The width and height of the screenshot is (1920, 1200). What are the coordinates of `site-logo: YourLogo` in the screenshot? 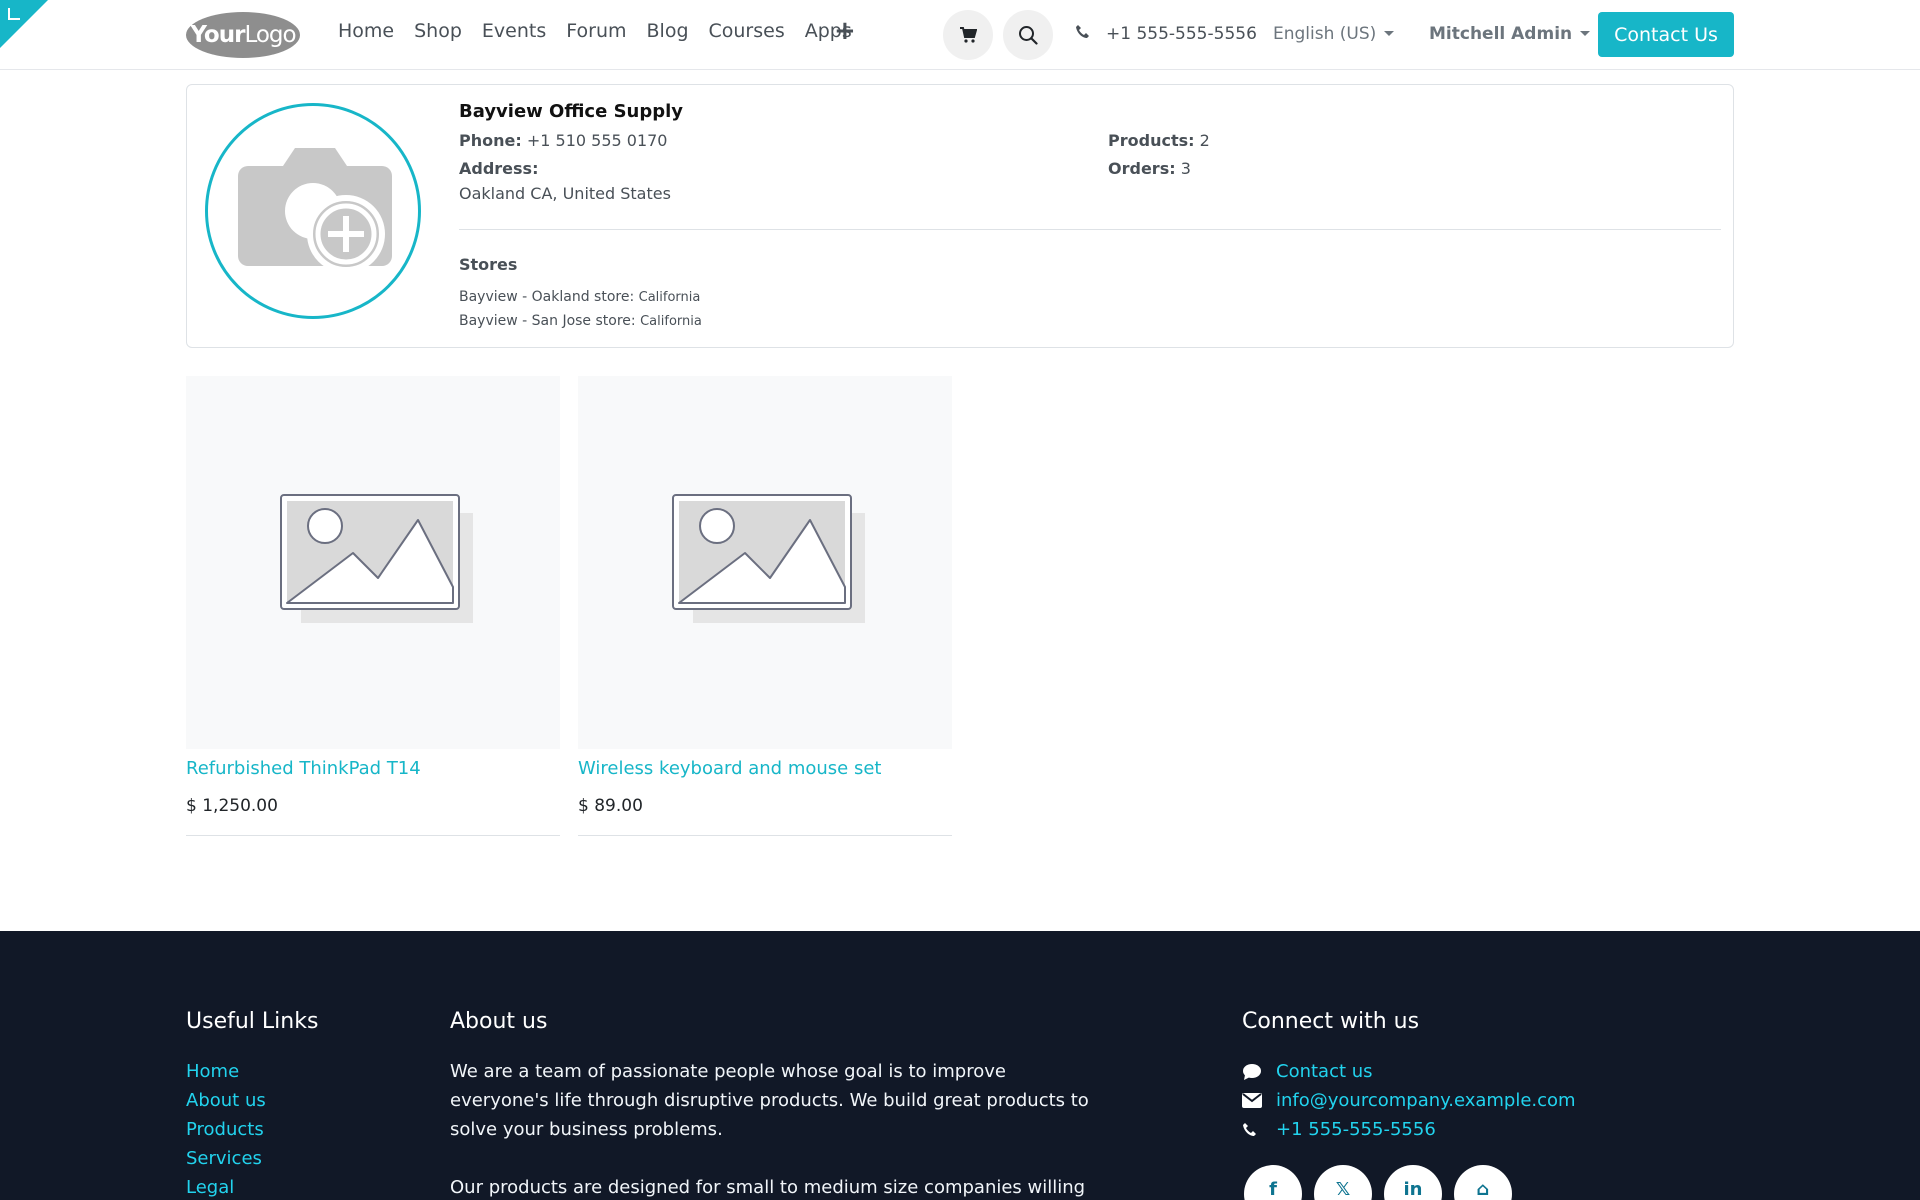 It's located at (243, 35).